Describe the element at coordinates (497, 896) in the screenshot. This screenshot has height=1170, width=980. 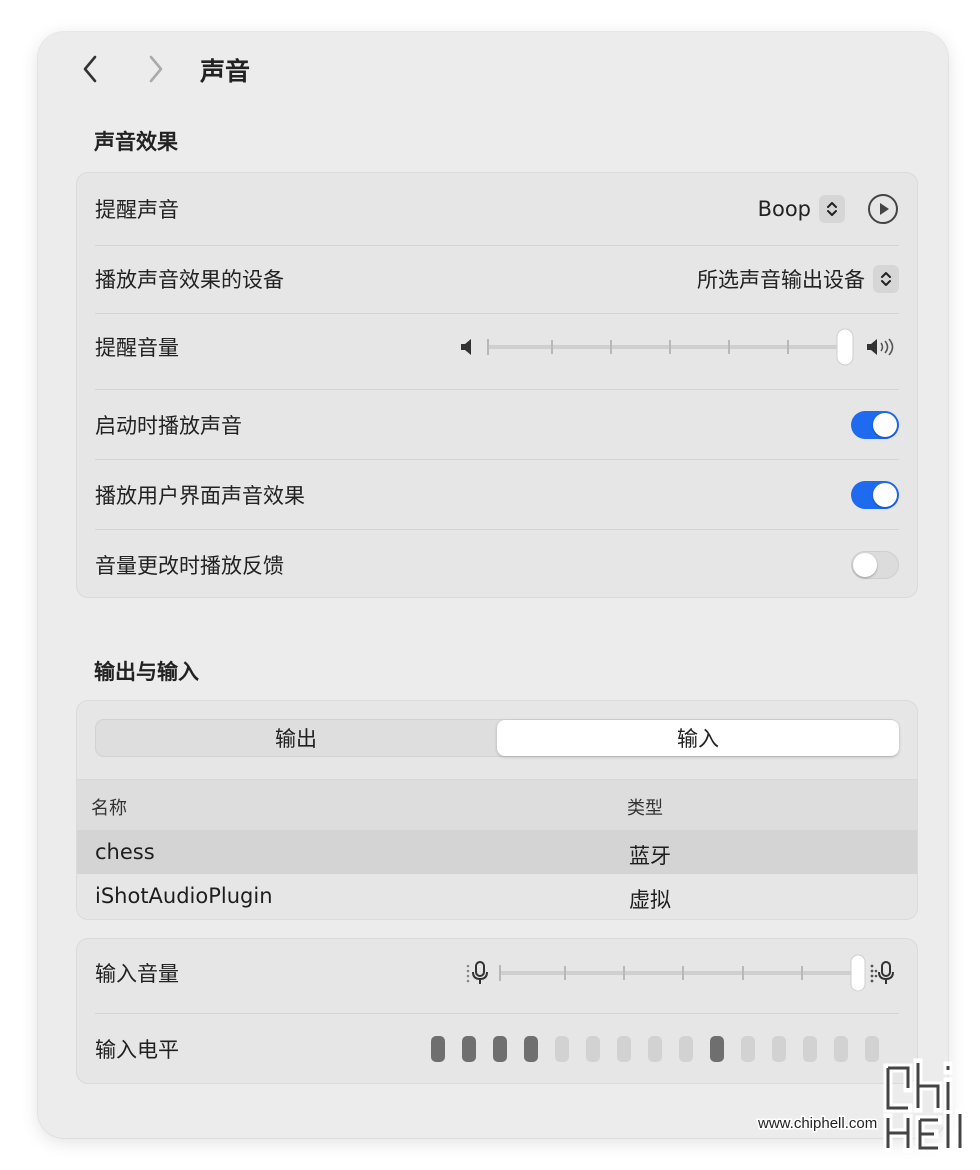
I see `table-row: iShotAudioPlugin 虚拟` at that location.